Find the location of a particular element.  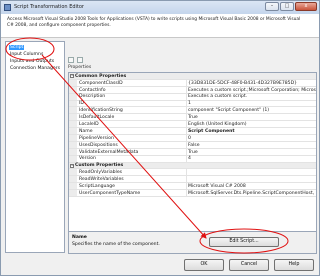

title-bar: Script Transformation Editor – □ x is located at coordinates (160, 8).